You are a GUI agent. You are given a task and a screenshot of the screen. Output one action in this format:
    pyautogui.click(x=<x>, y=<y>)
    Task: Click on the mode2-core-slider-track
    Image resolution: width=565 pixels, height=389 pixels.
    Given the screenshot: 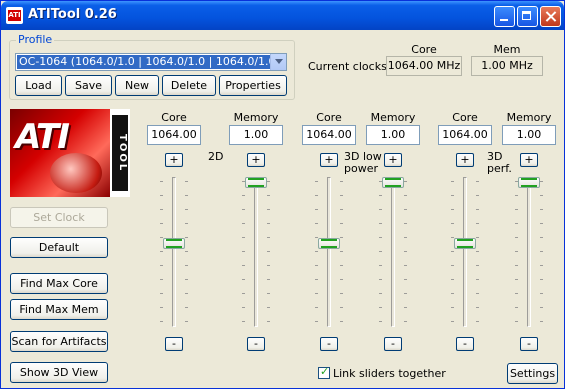 What is the action you would take?
    pyautogui.click(x=329, y=252)
    